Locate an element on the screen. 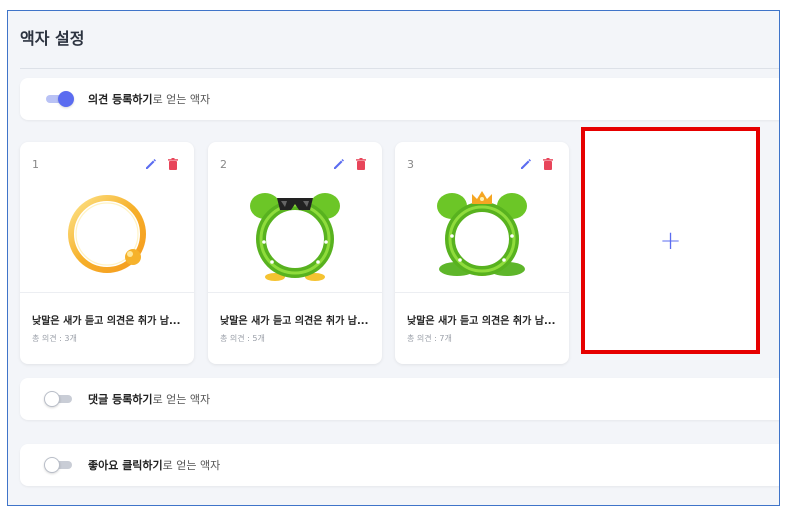 The width and height of the screenshot is (788, 514). frame-opinion-count: 총 의견 : 7개 is located at coordinates (429, 338).